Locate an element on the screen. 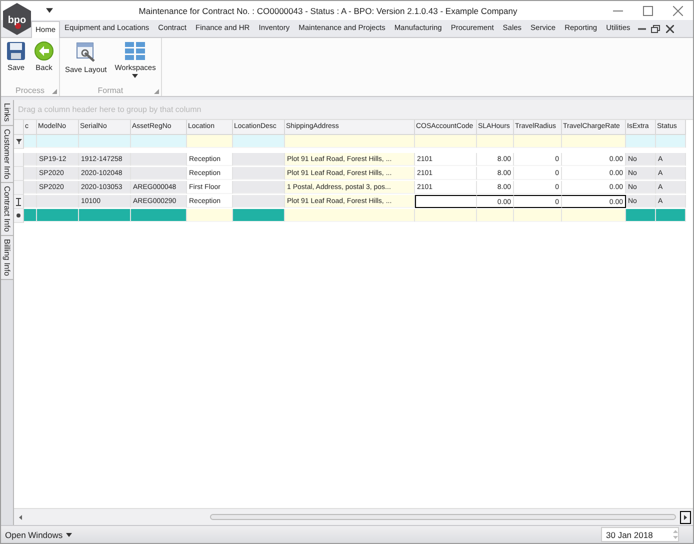  side-tab: Links is located at coordinates (7, 113).